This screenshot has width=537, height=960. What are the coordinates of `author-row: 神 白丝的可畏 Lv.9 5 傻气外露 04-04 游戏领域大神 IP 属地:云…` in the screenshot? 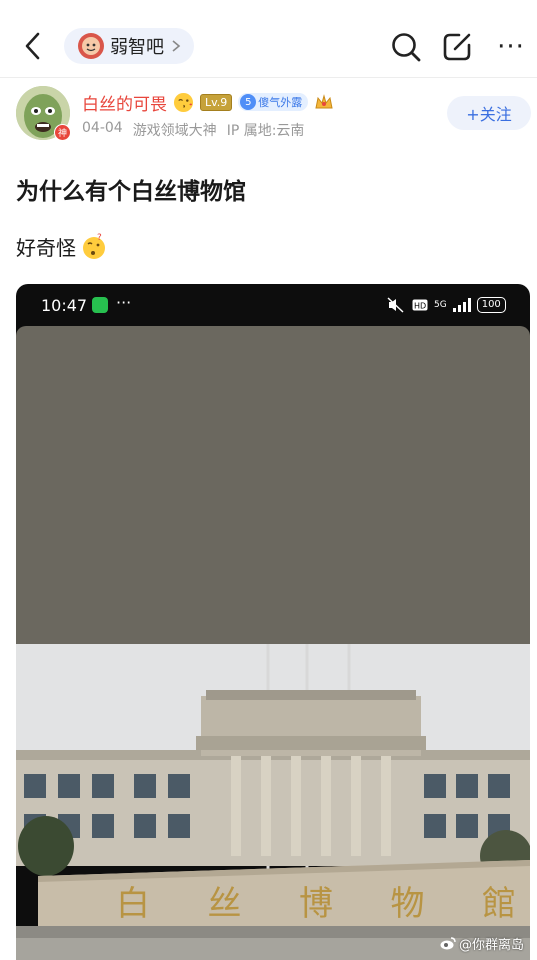 It's located at (273, 116).